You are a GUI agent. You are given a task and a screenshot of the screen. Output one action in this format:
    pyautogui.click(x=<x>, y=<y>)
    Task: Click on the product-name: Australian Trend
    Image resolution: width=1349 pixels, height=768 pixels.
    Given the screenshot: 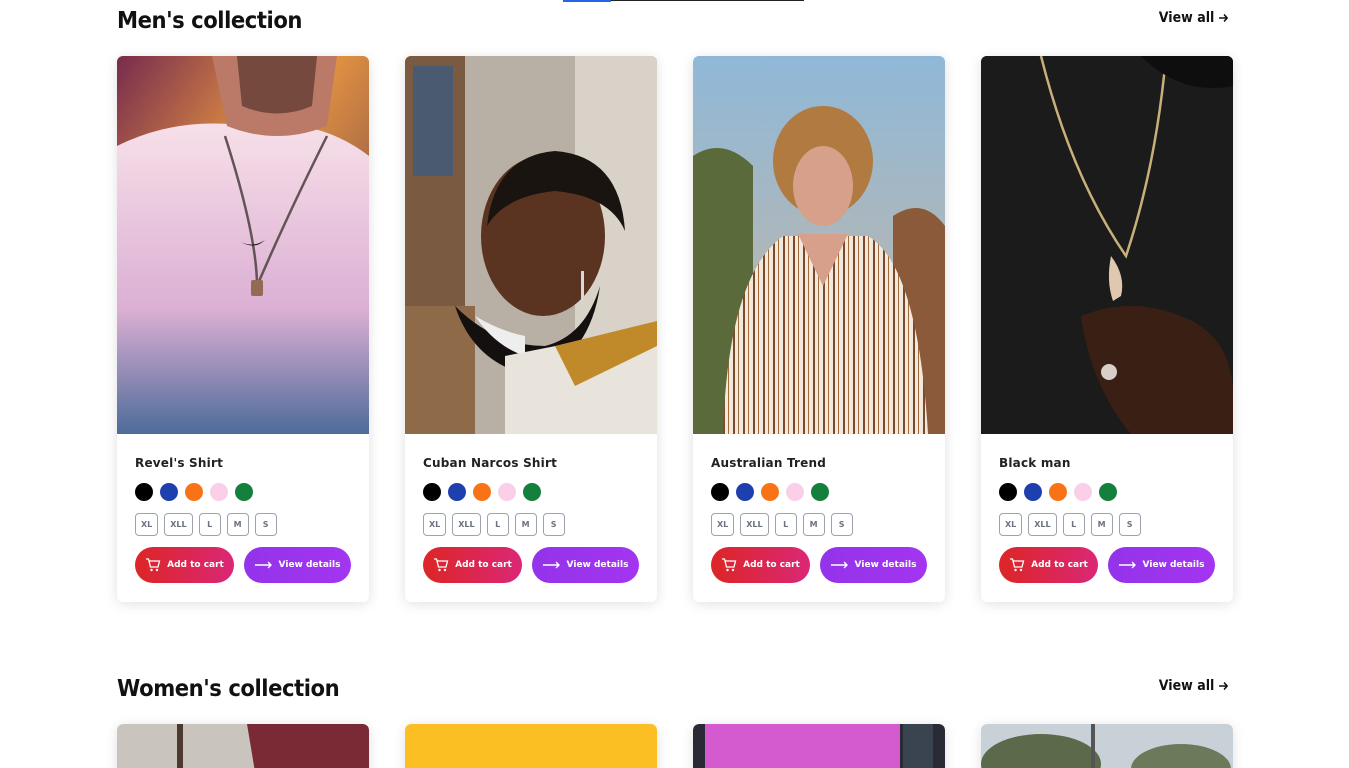 What is the action you would take?
    pyautogui.click(x=769, y=463)
    